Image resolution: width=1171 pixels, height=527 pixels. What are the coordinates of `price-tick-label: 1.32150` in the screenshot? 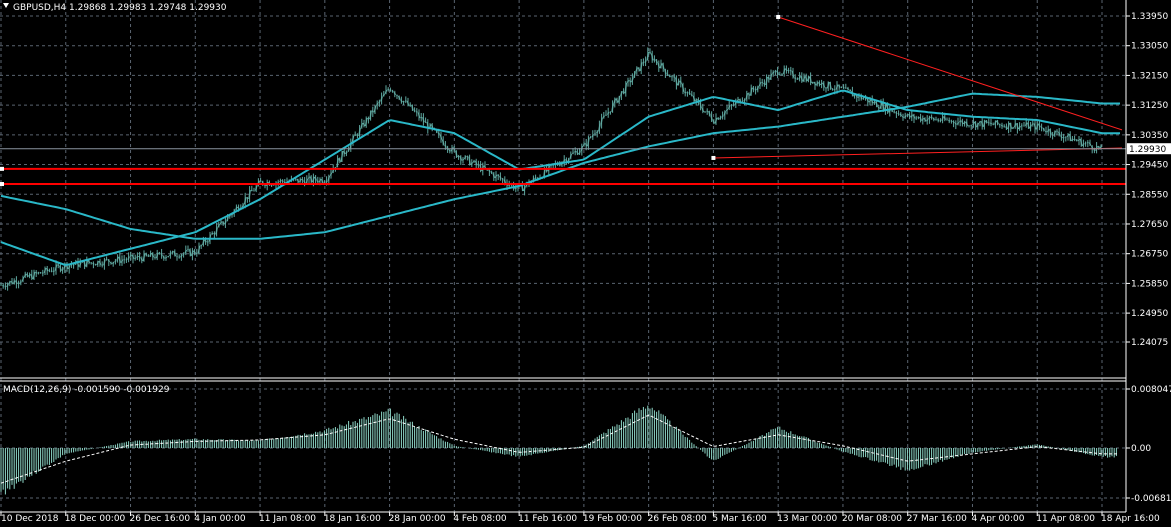 It's located at (1149, 76).